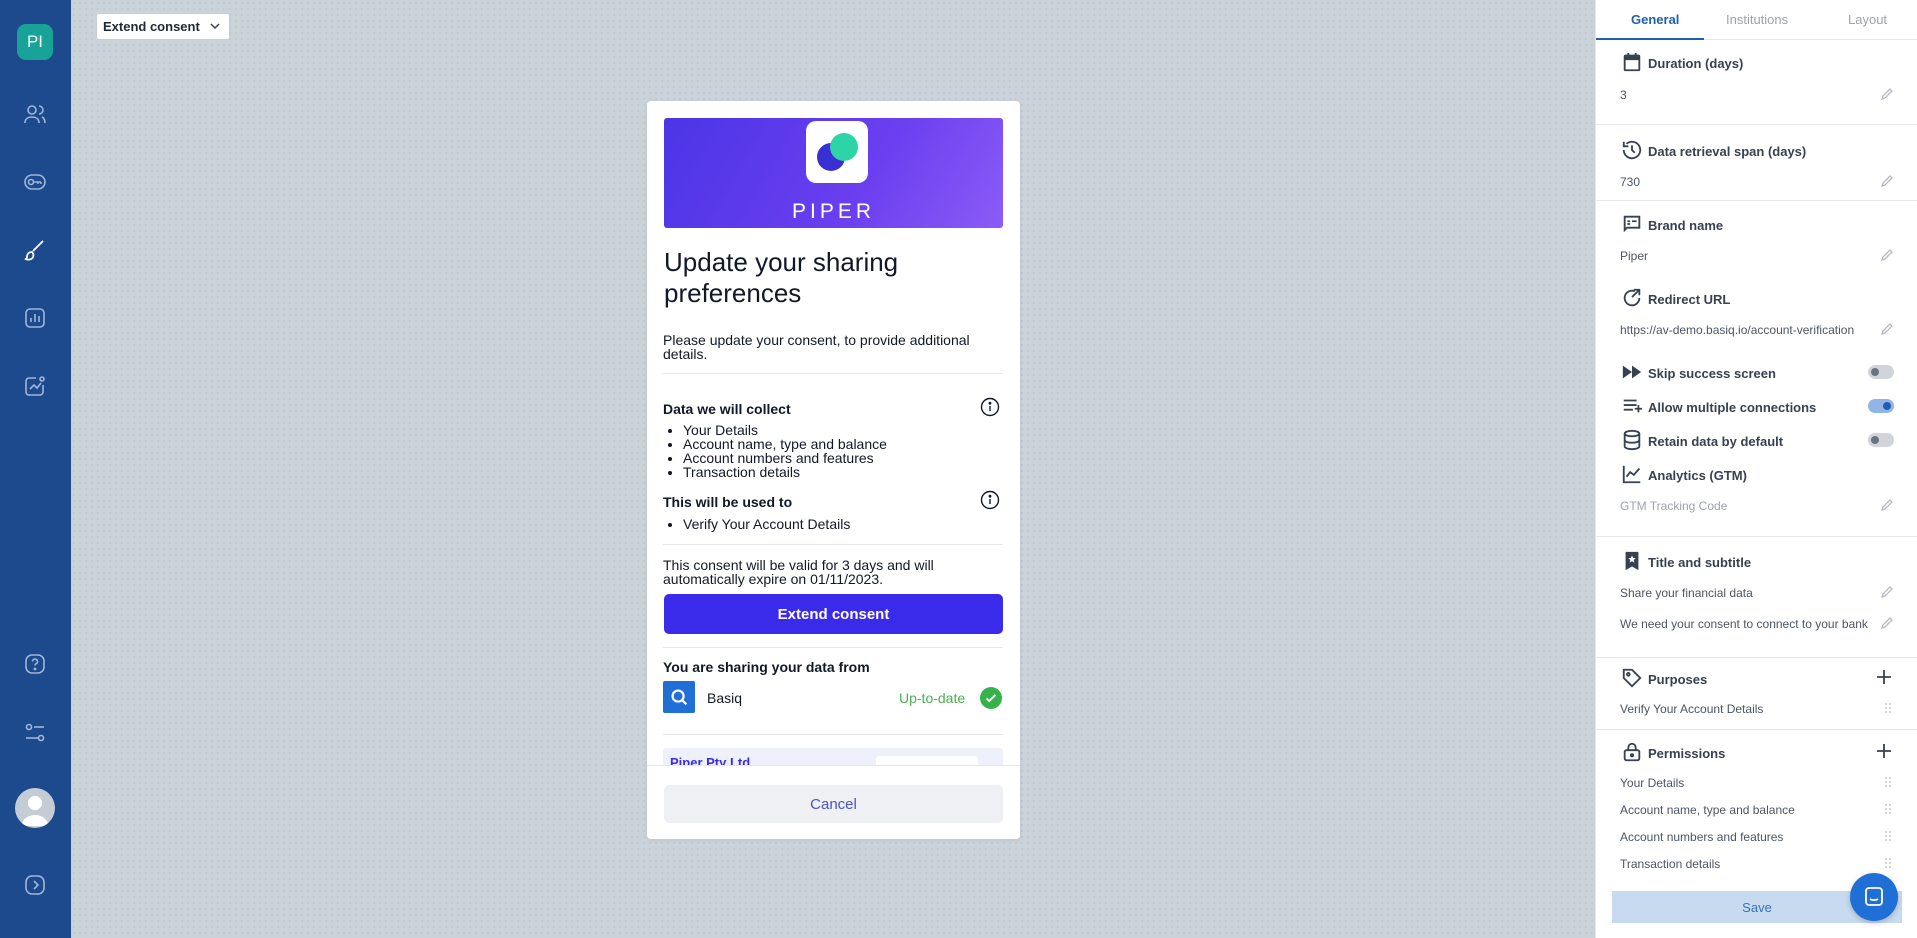 This screenshot has height=938, width=1917. I want to click on used-title: This will be used to, so click(728, 502).